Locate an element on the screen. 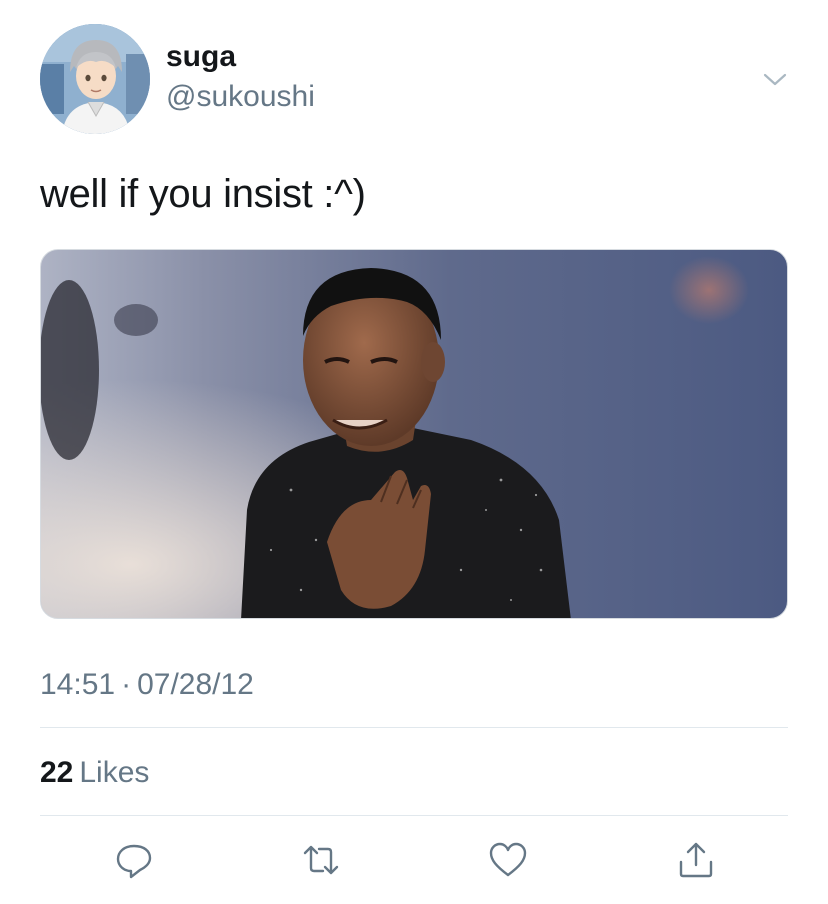 The image size is (828, 904). tweet-text: well if you insist :^) is located at coordinates (203, 194).